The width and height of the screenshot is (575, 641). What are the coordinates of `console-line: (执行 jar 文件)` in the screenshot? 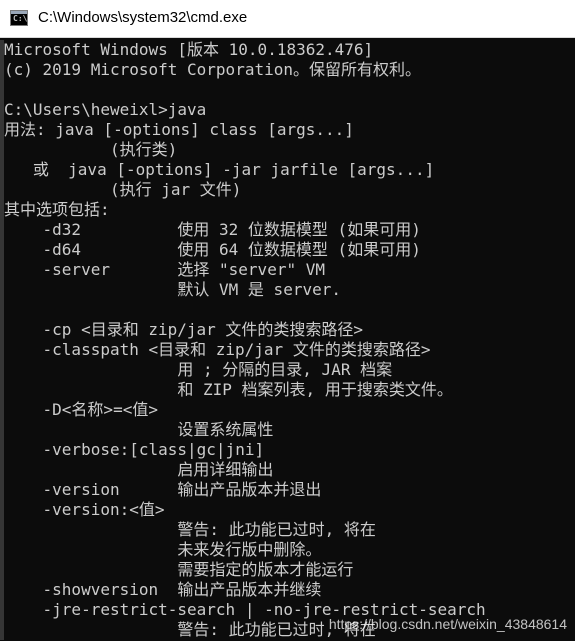 It's located at (123, 189).